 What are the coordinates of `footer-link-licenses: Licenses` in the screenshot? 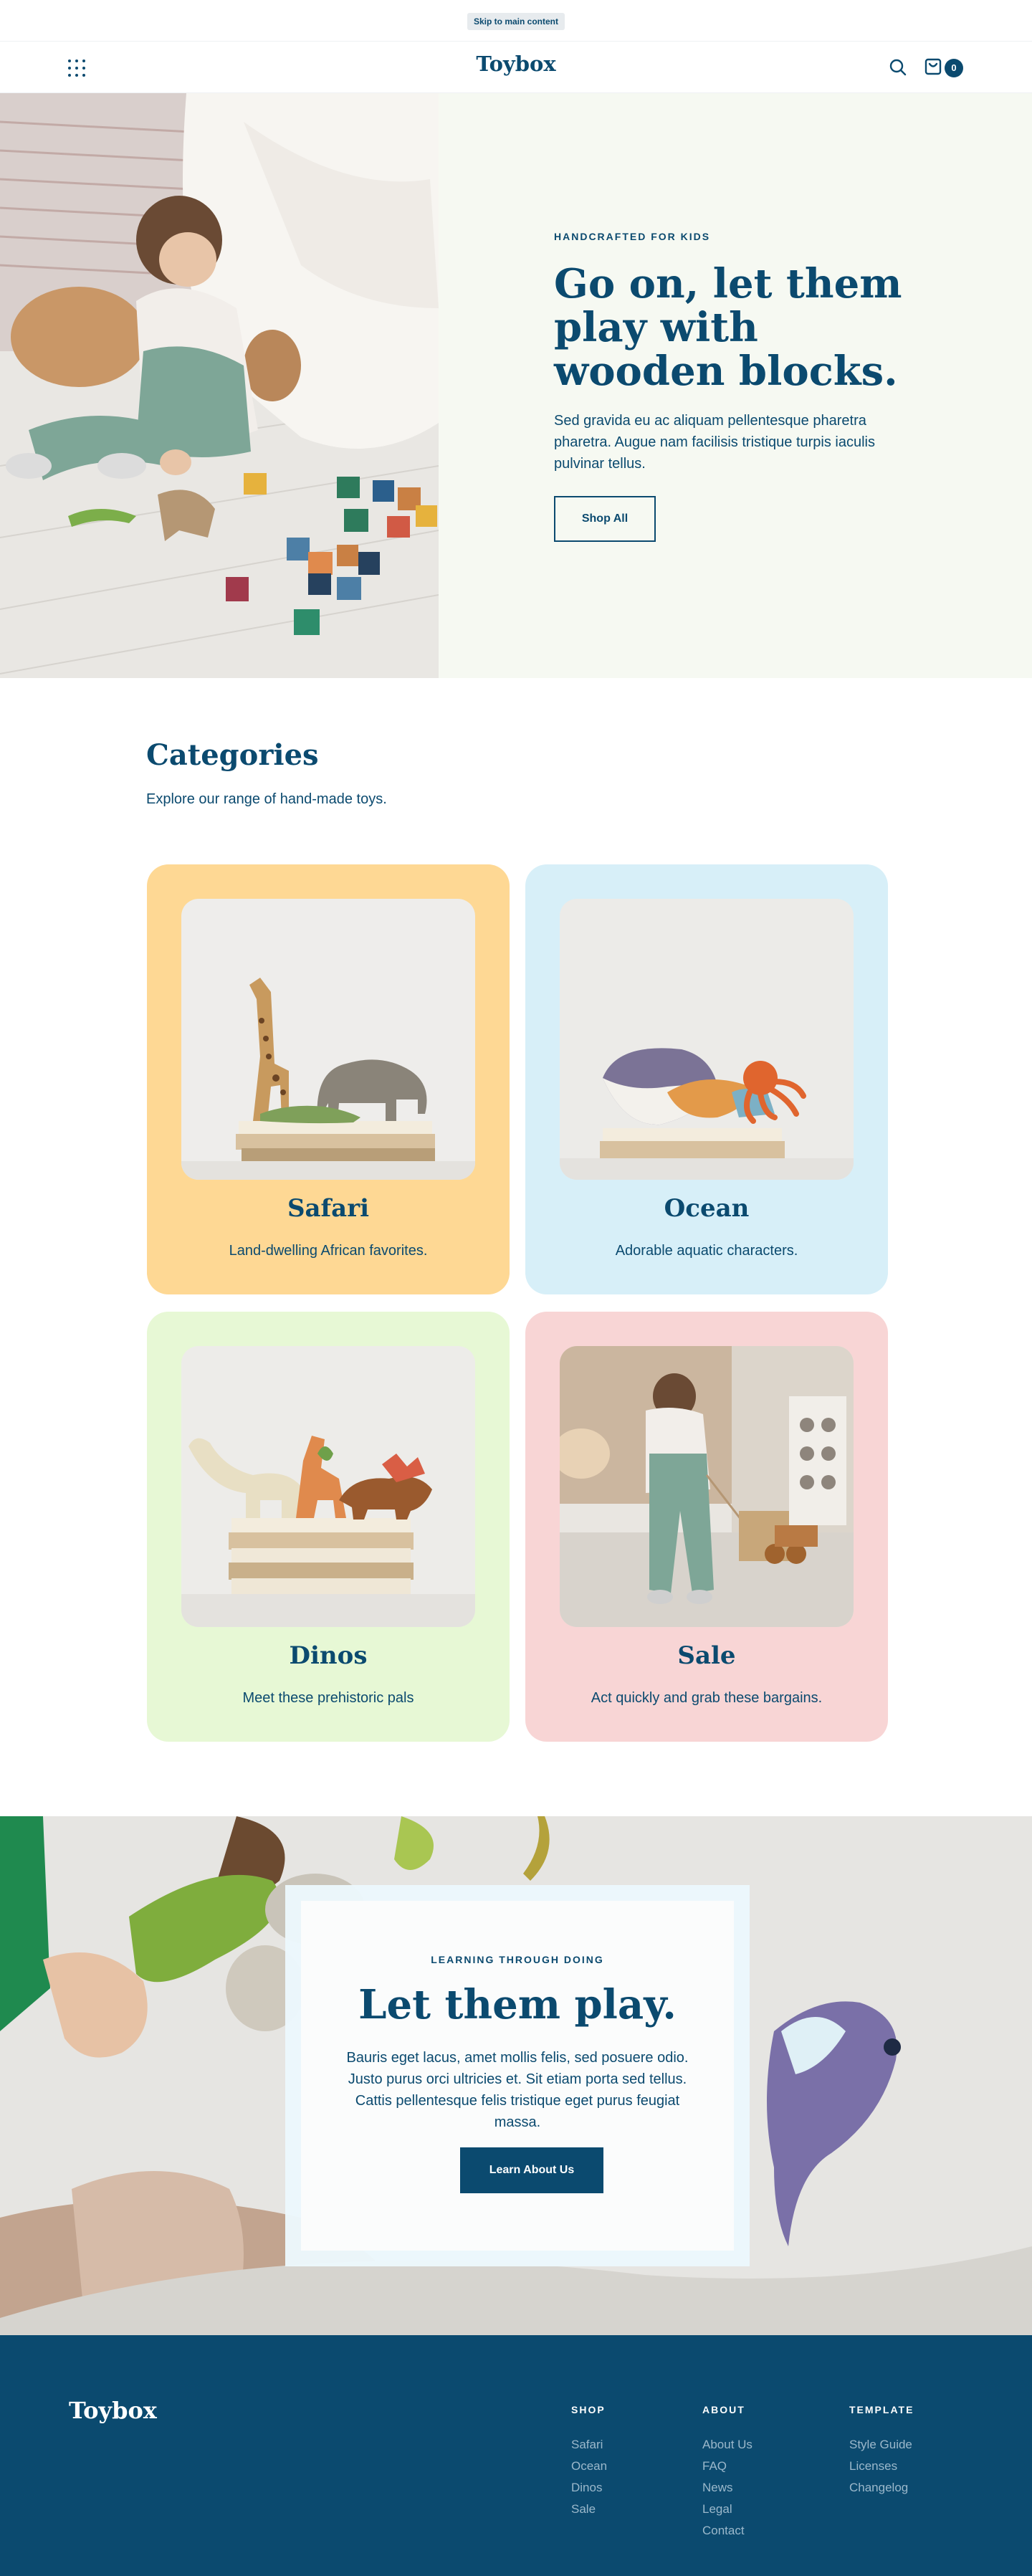 It's located at (881, 2466).